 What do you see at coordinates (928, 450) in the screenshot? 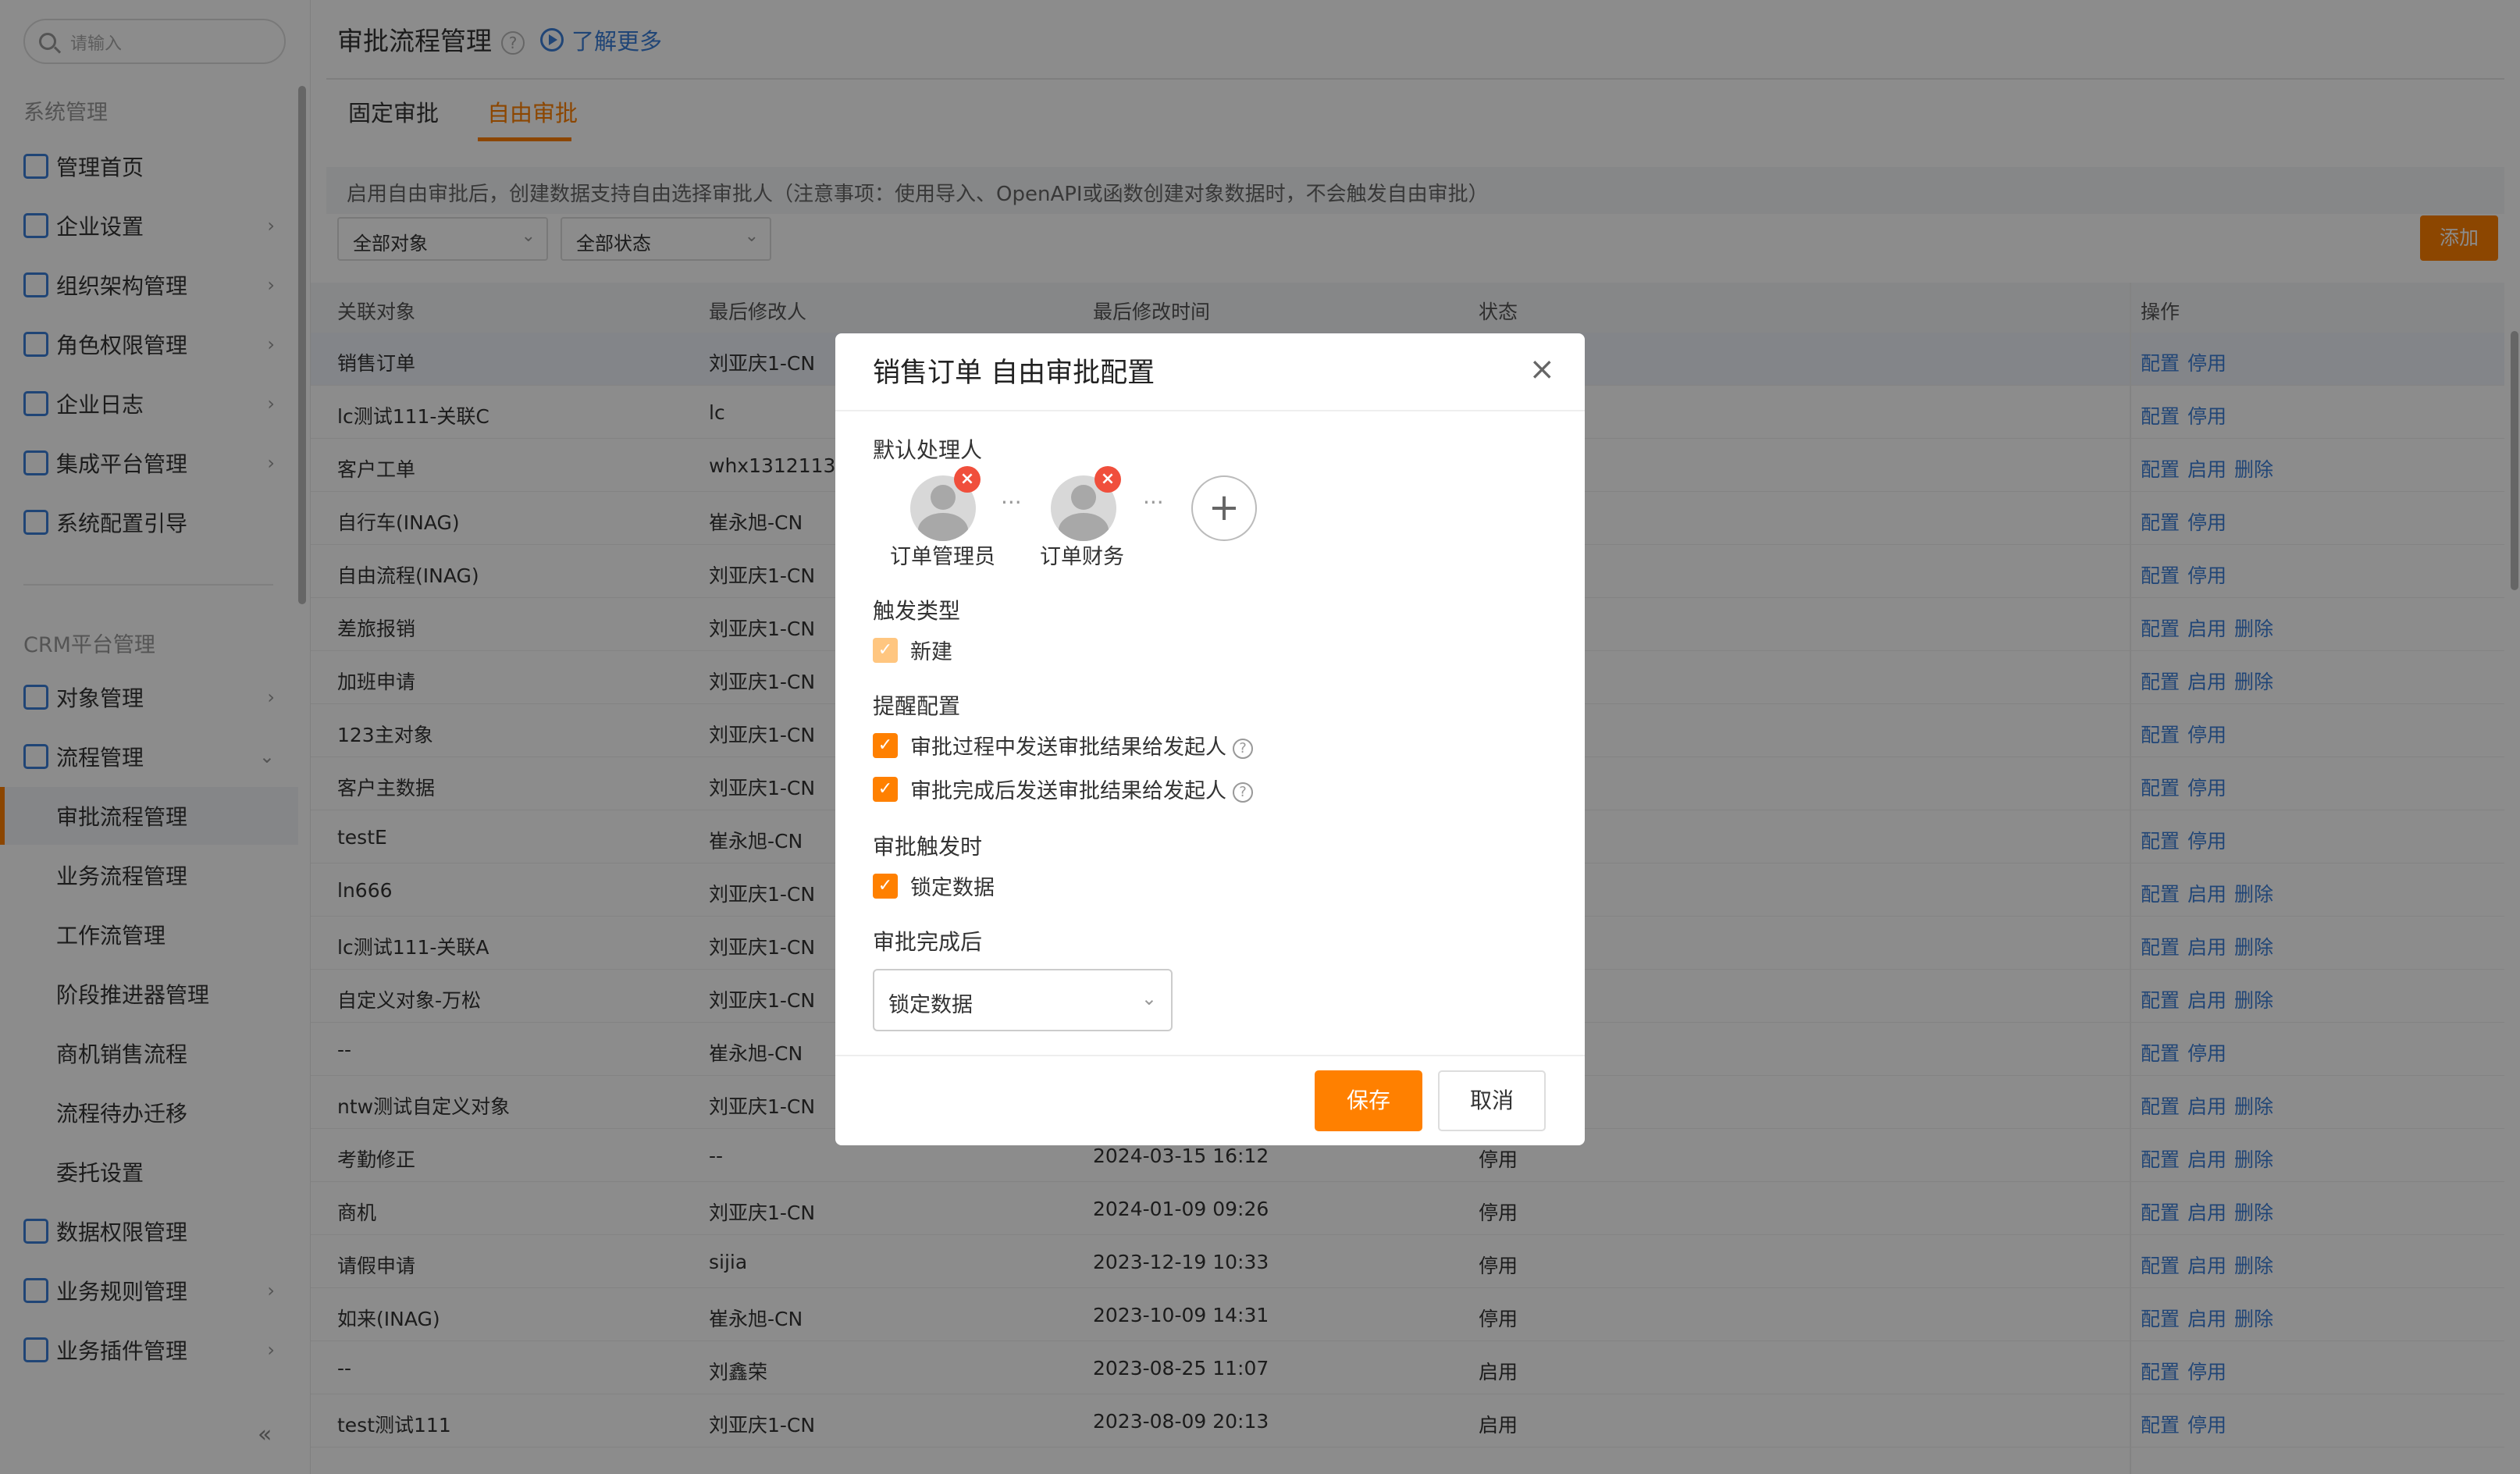
I see `default-handler-label: 默认处理人` at bounding box center [928, 450].